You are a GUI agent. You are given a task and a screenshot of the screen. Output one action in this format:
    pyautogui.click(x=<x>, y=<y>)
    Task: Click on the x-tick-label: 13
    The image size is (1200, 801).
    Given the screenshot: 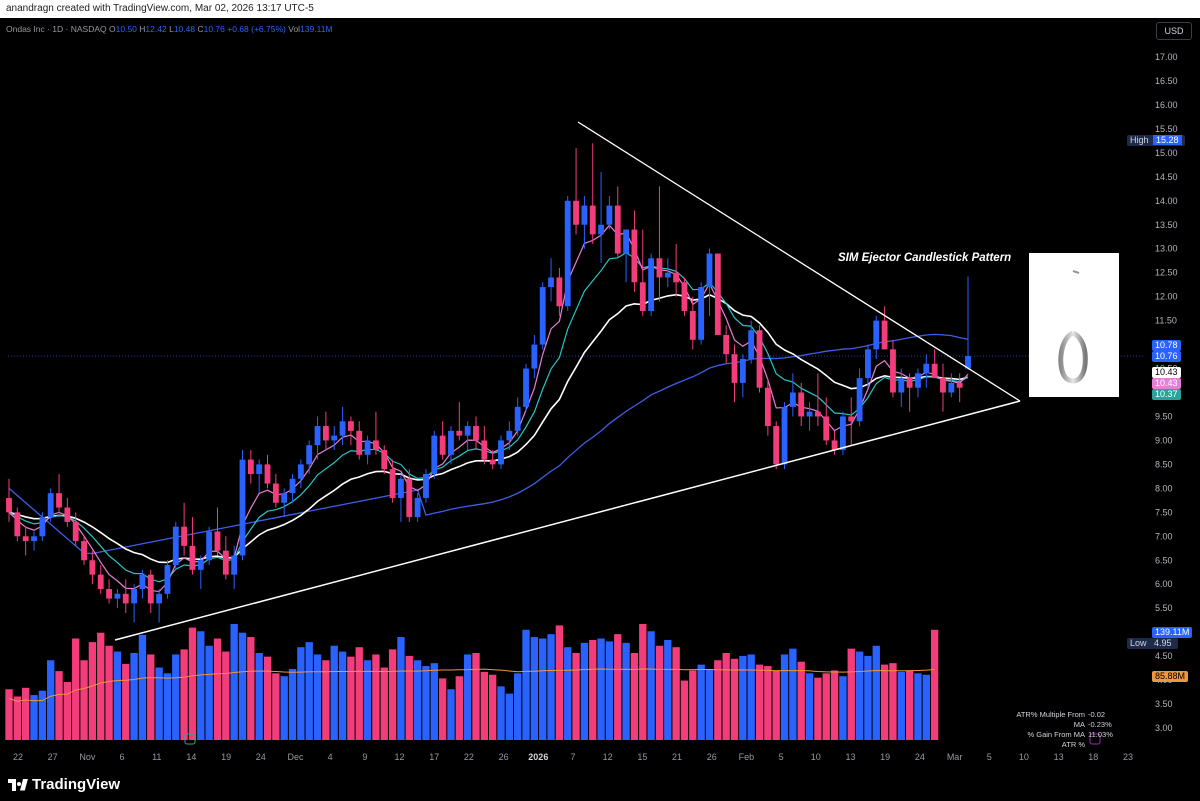 What is the action you would take?
    pyautogui.click(x=850, y=757)
    